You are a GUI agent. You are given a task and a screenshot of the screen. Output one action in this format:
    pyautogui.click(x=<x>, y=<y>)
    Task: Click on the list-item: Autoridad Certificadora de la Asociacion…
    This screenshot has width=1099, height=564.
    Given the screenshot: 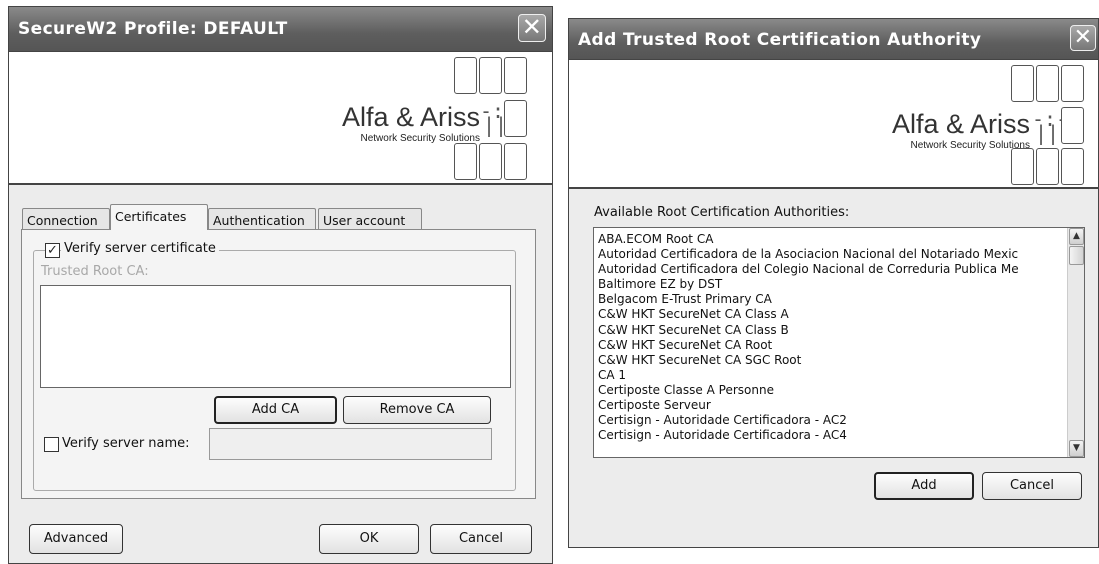 What is the action you would take?
    pyautogui.click(x=839, y=254)
    